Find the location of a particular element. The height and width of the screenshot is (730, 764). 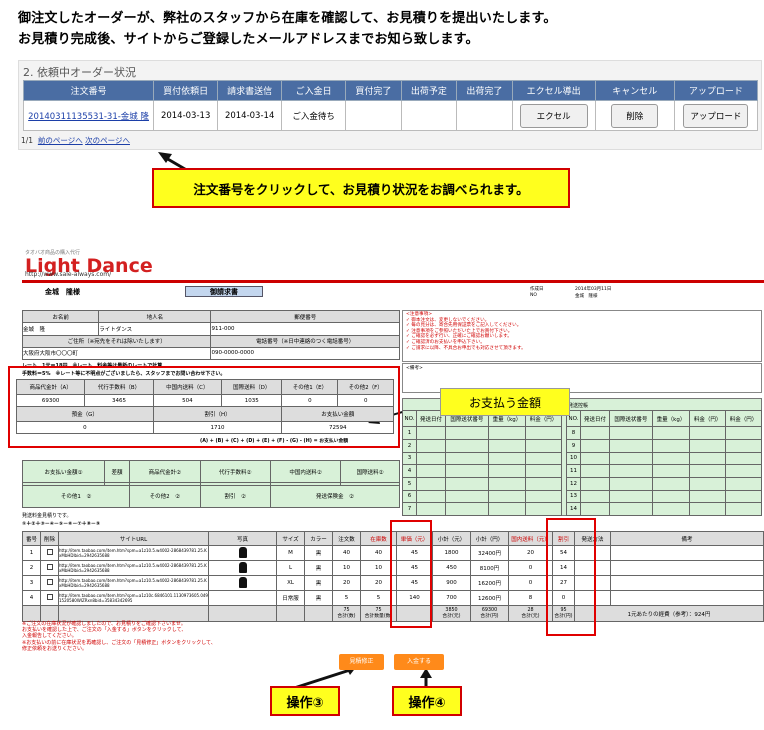

item-h-size: サイズ is located at coordinates (290, 538).